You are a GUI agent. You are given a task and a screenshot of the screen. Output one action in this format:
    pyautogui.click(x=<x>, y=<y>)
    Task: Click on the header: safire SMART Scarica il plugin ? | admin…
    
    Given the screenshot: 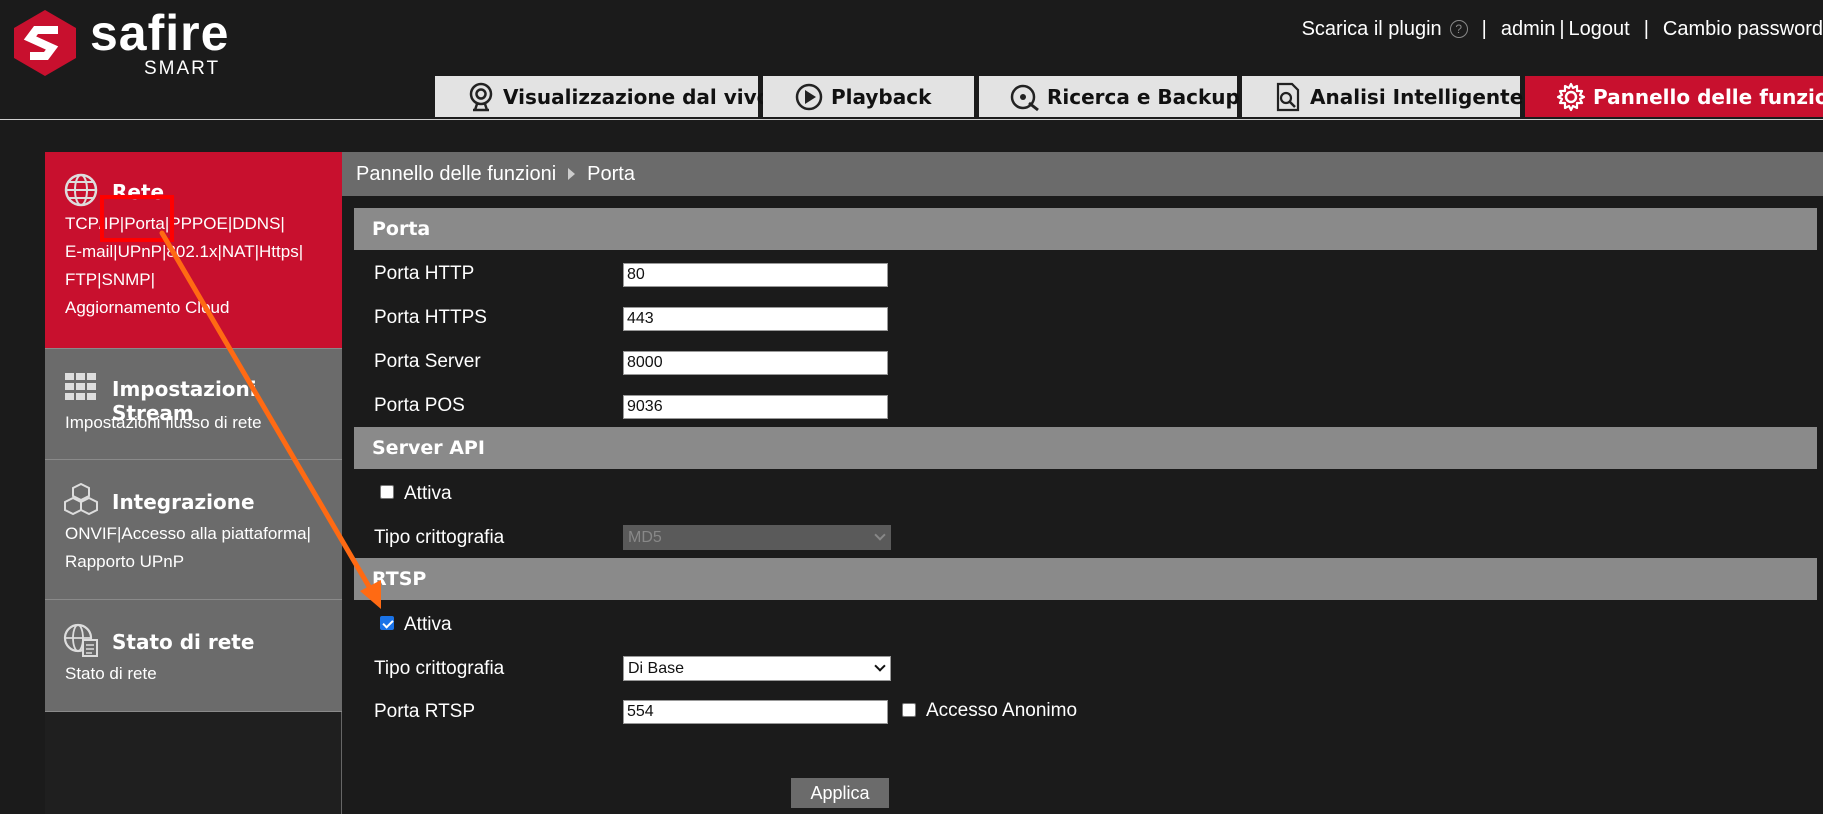 What is the action you would take?
    pyautogui.click(x=911, y=60)
    